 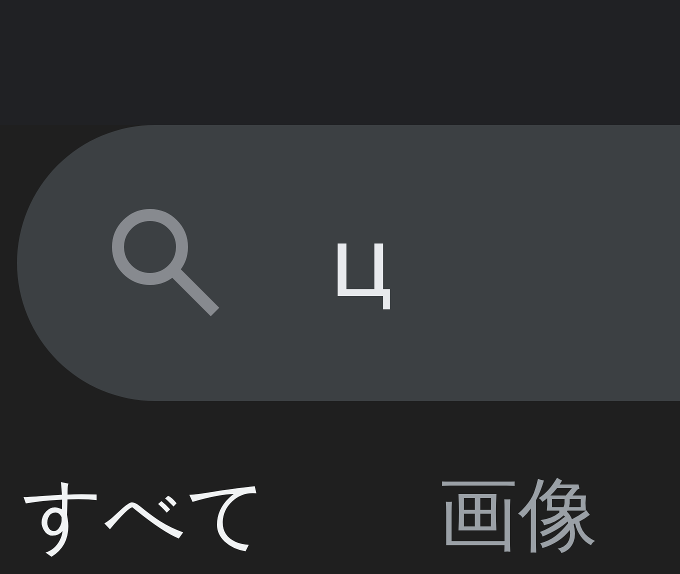 I want to click on search-query: ц, so click(x=361, y=263).